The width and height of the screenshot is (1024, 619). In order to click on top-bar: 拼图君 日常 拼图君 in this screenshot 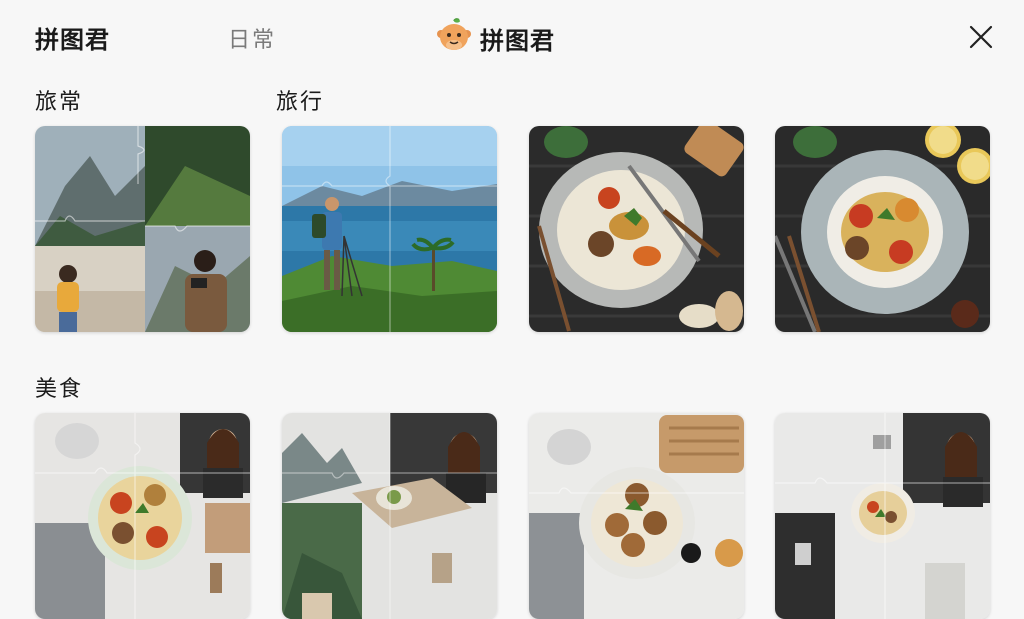, I will do `click(512, 38)`.